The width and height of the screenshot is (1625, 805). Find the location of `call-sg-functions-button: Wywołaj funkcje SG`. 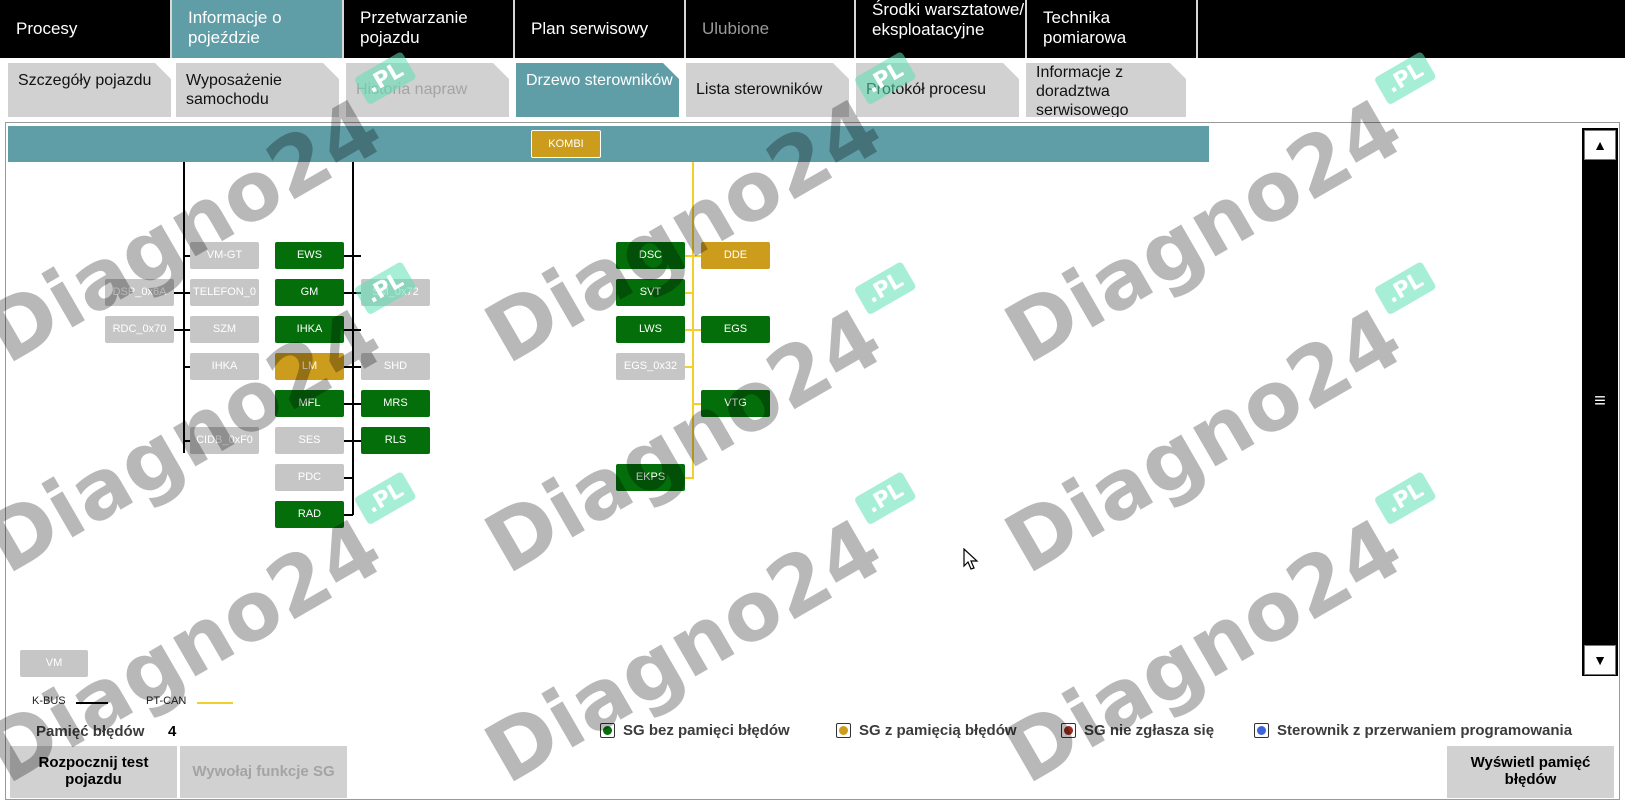

call-sg-functions-button: Wywołaj funkcje SG is located at coordinates (263, 772).